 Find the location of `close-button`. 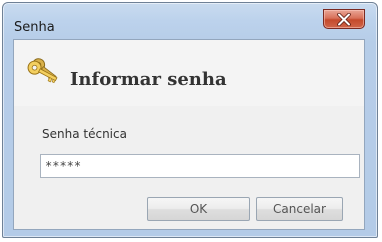

close-button is located at coordinates (344, 19).